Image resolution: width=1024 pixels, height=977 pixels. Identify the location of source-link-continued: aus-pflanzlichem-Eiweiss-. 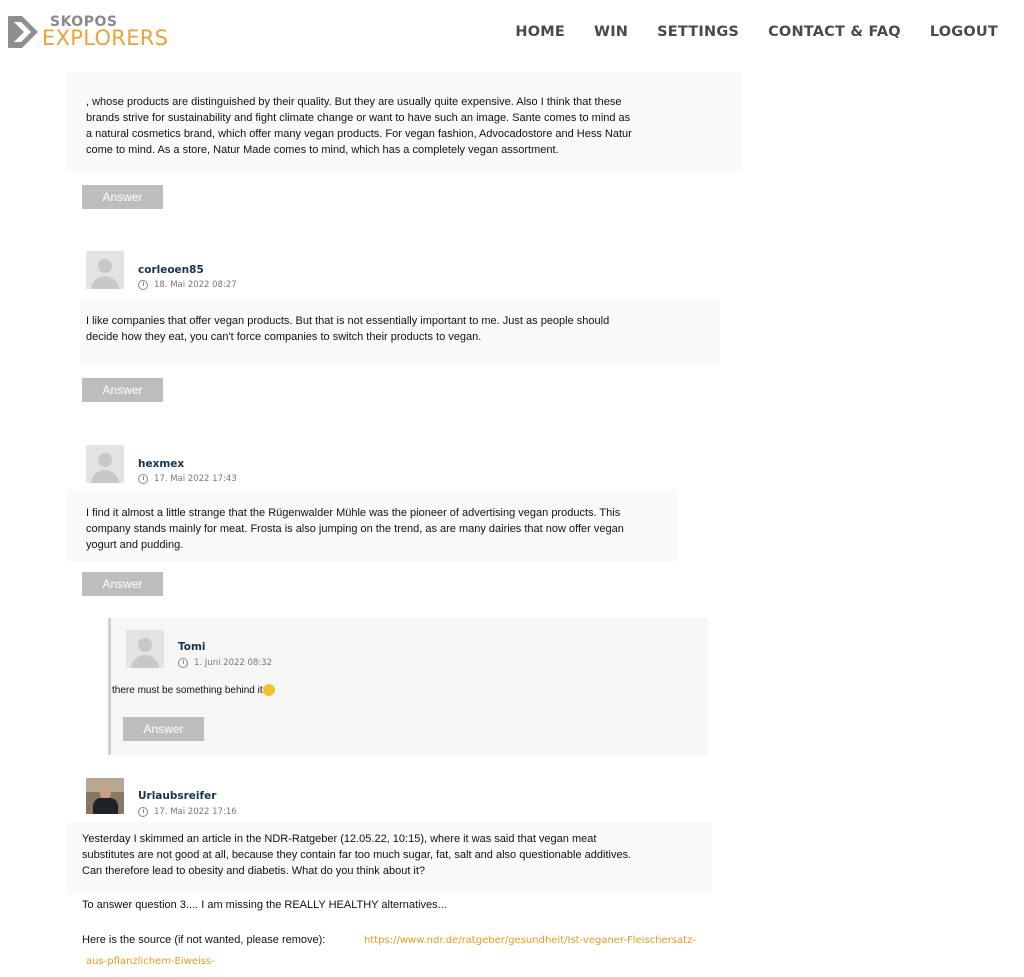
(150, 961).